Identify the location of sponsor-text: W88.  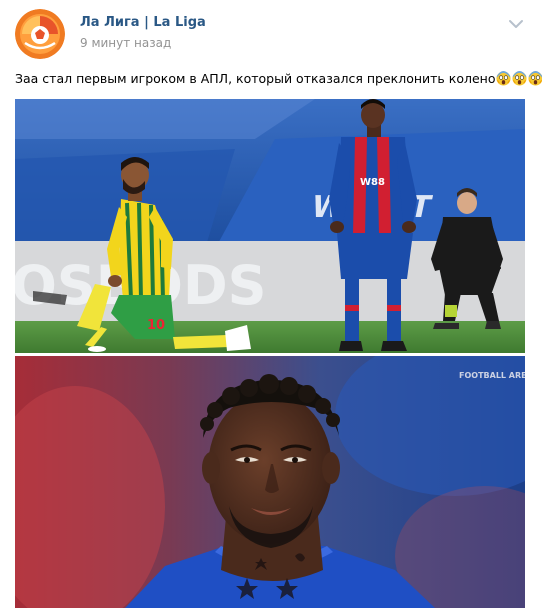
(372, 182).